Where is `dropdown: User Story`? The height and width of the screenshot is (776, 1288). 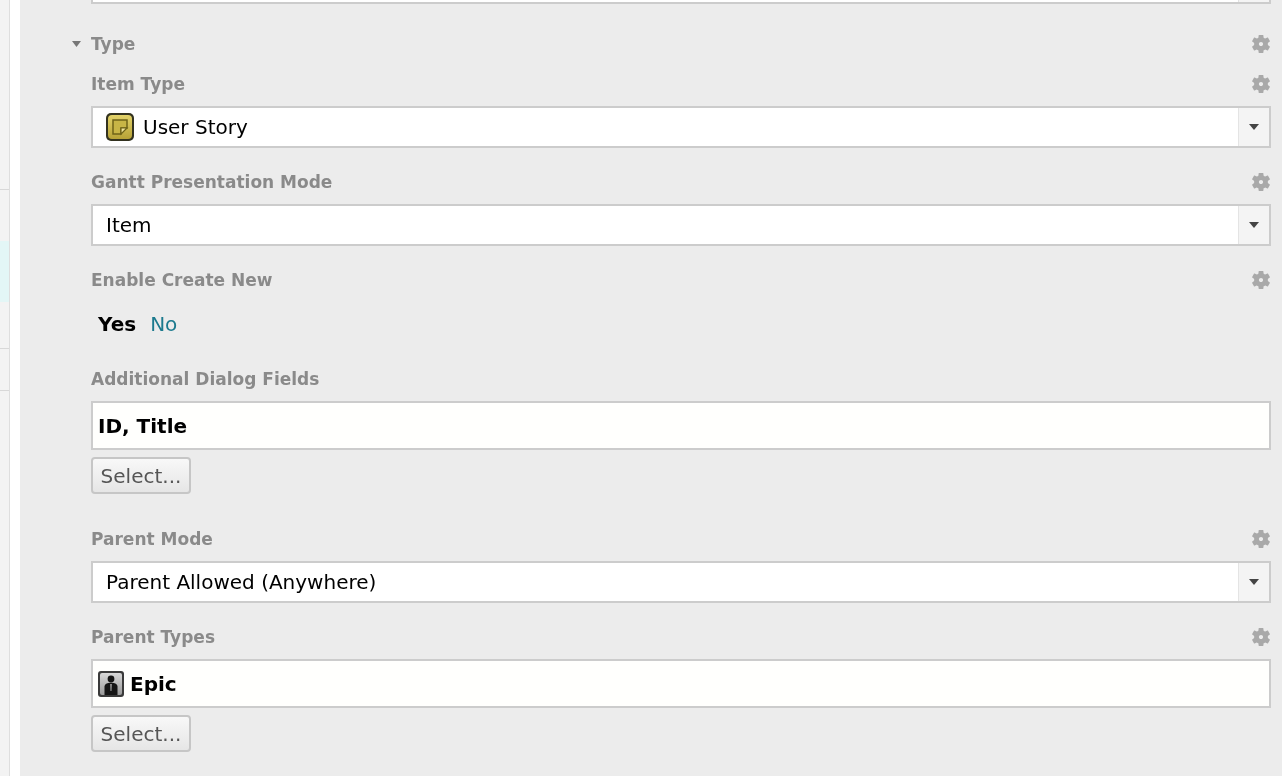
dropdown: User Story is located at coordinates (681, 127).